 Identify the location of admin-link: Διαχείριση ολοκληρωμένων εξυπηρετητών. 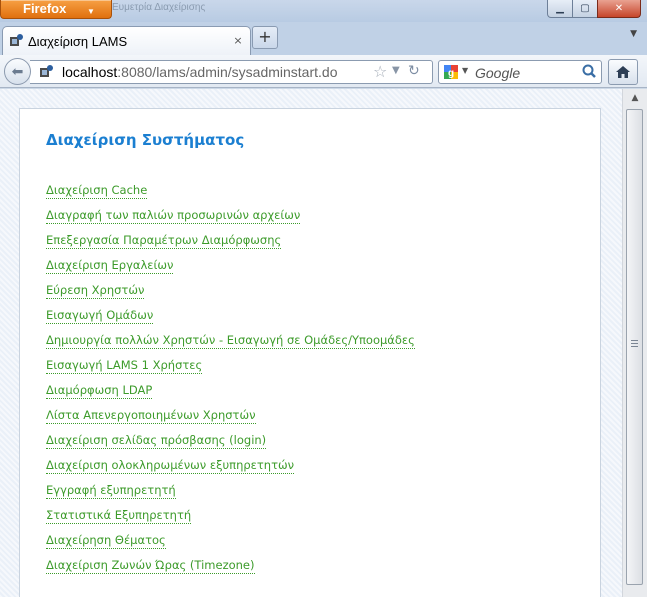
(170, 466).